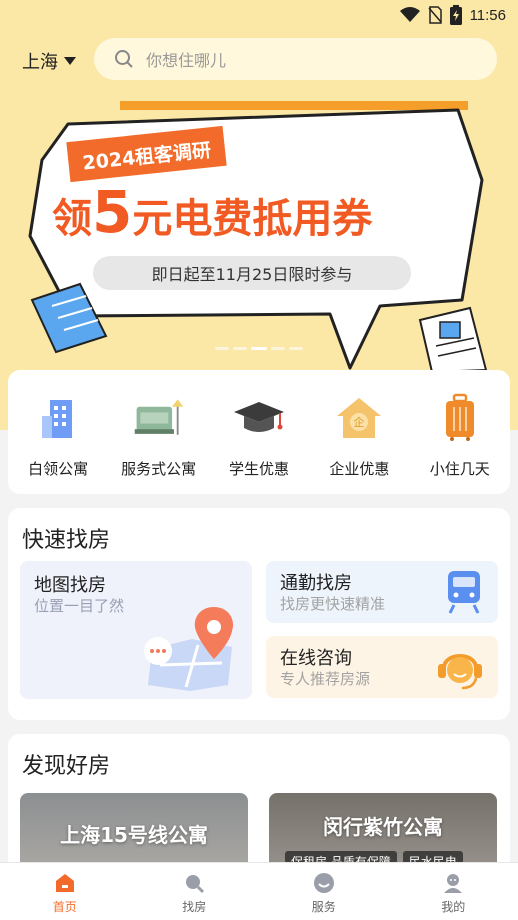  What do you see at coordinates (487, 15) in the screenshot?
I see `status-time: 11:56` at bounding box center [487, 15].